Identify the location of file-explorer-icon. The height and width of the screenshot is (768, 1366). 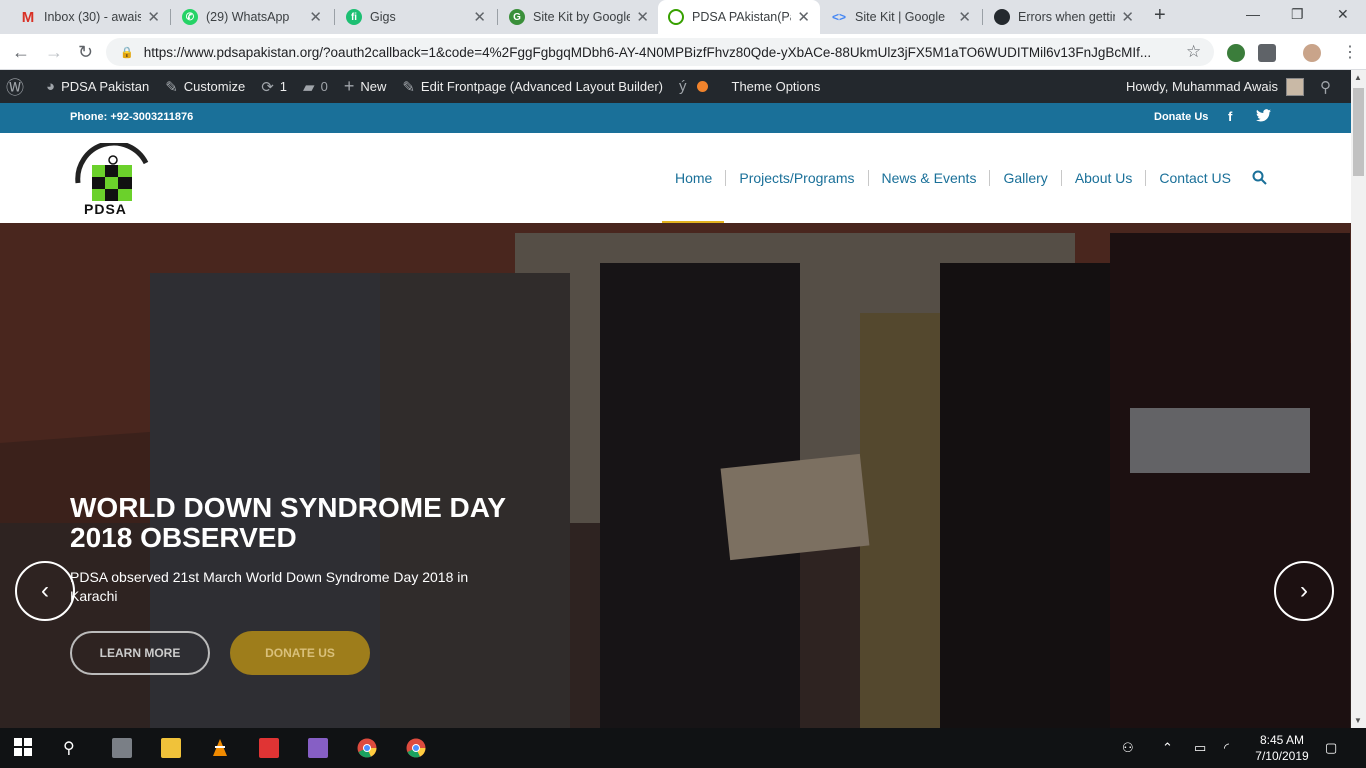
(171, 748).